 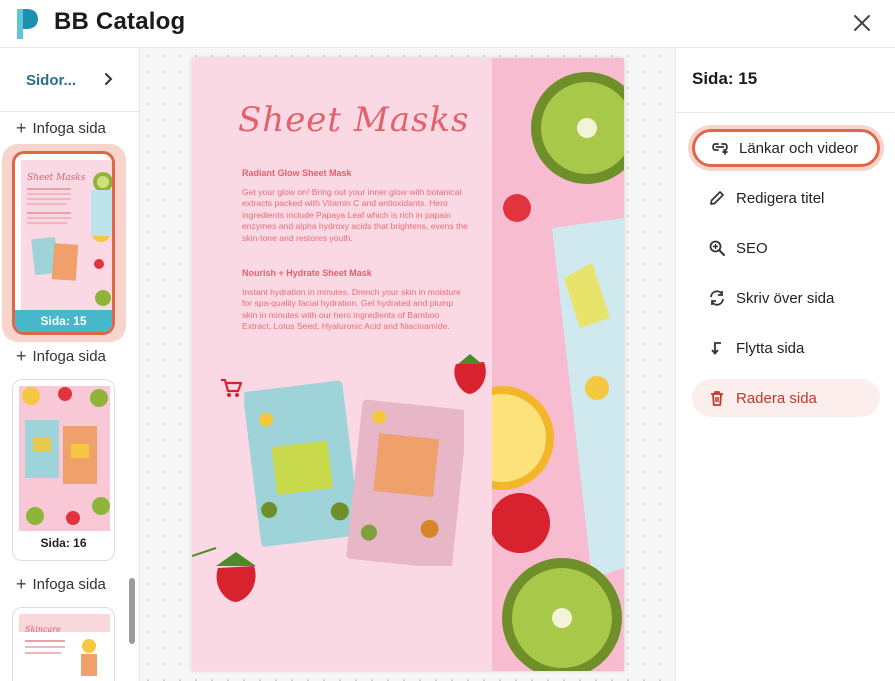 What do you see at coordinates (354, 120) in the screenshot?
I see `page-heading: Sheet Masks` at bounding box center [354, 120].